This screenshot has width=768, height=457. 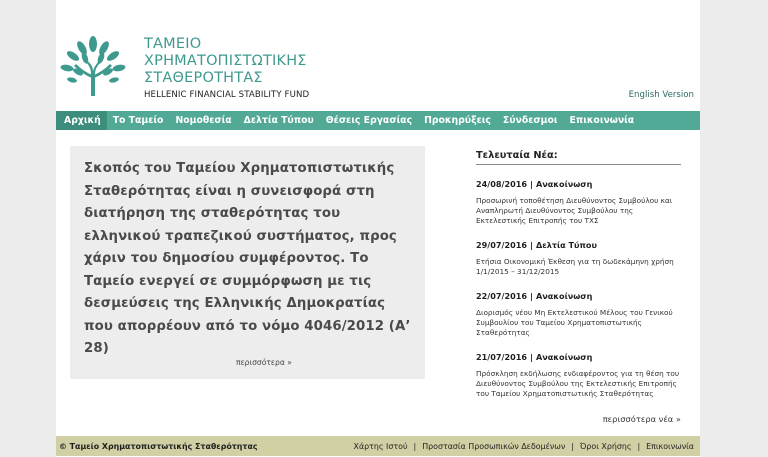 I want to click on footer-link-terms: Όροι Χρήσης, so click(x=605, y=446).